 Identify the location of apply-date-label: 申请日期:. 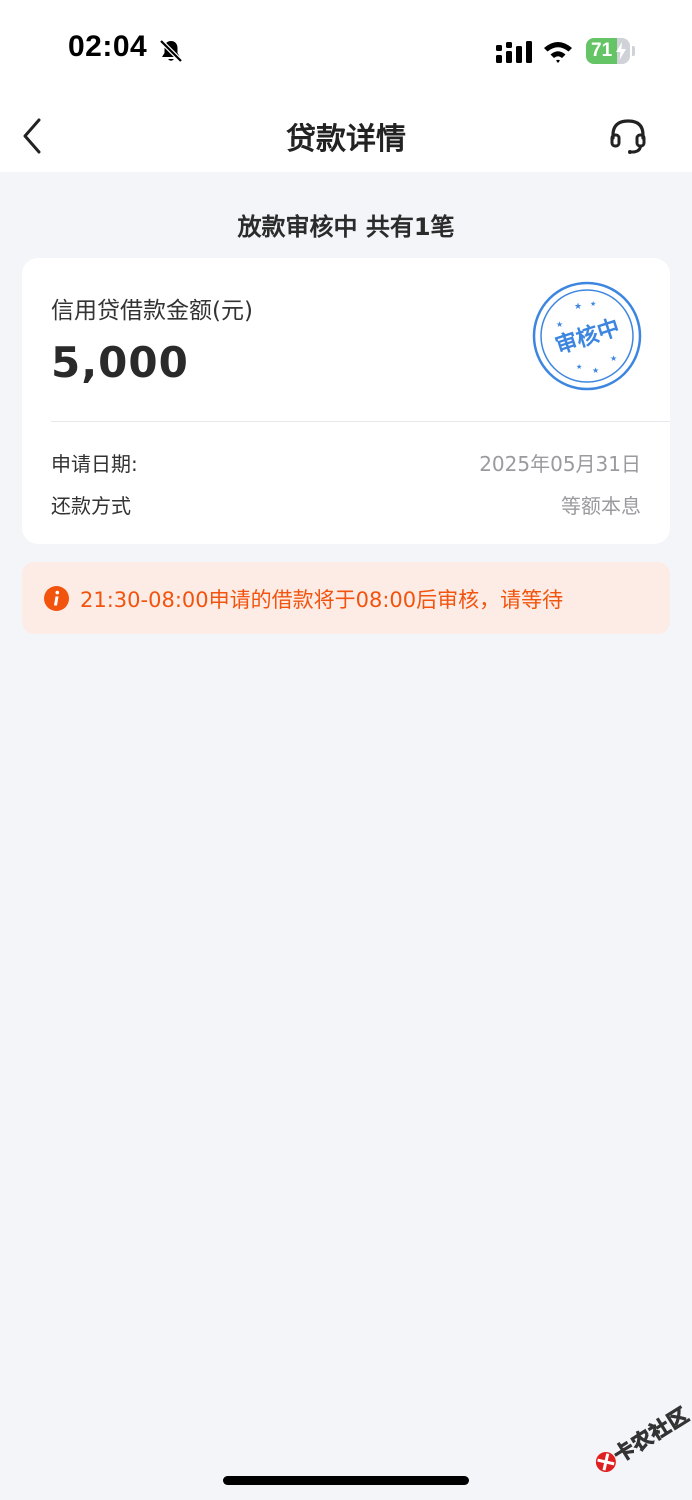
(94, 464).